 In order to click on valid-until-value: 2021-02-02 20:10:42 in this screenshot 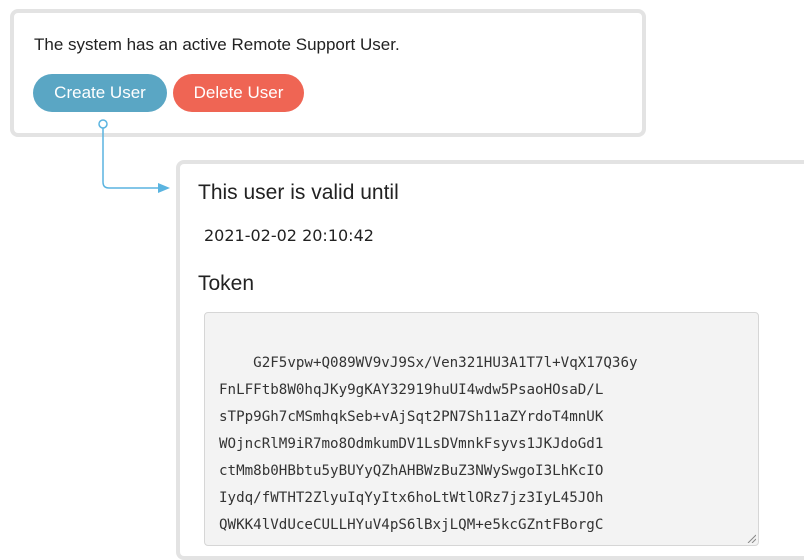, I will do `click(289, 235)`.